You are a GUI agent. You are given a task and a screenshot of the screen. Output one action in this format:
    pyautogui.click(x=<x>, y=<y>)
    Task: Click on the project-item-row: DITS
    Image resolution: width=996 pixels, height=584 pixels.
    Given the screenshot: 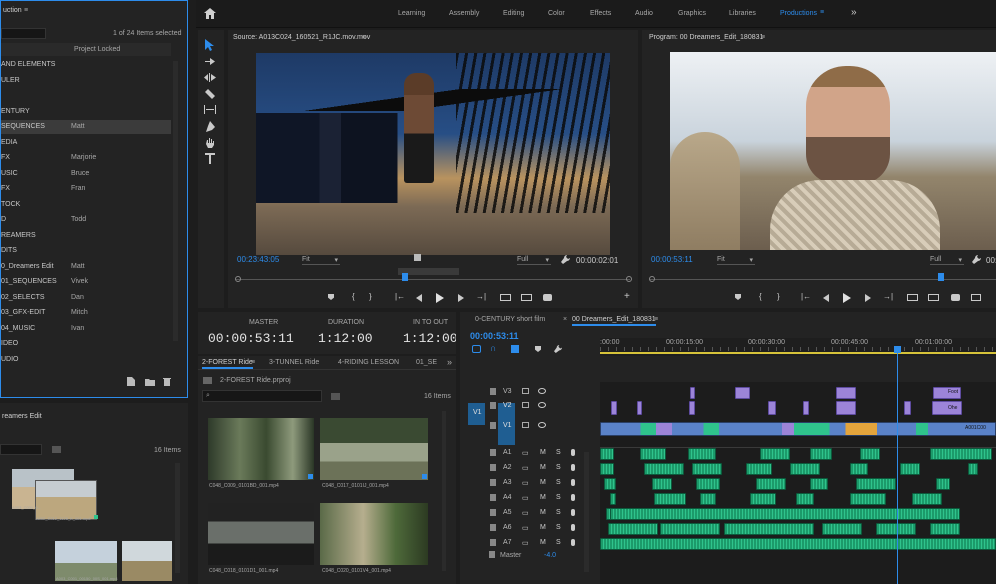 What is the action you would take?
    pyautogui.click(x=86, y=251)
    